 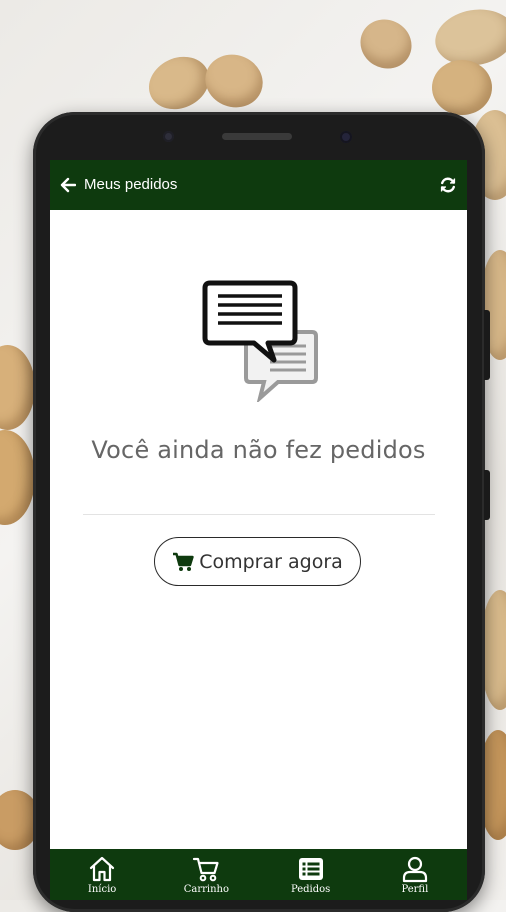 What do you see at coordinates (206, 869) in the screenshot?
I see `cart-icon` at bounding box center [206, 869].